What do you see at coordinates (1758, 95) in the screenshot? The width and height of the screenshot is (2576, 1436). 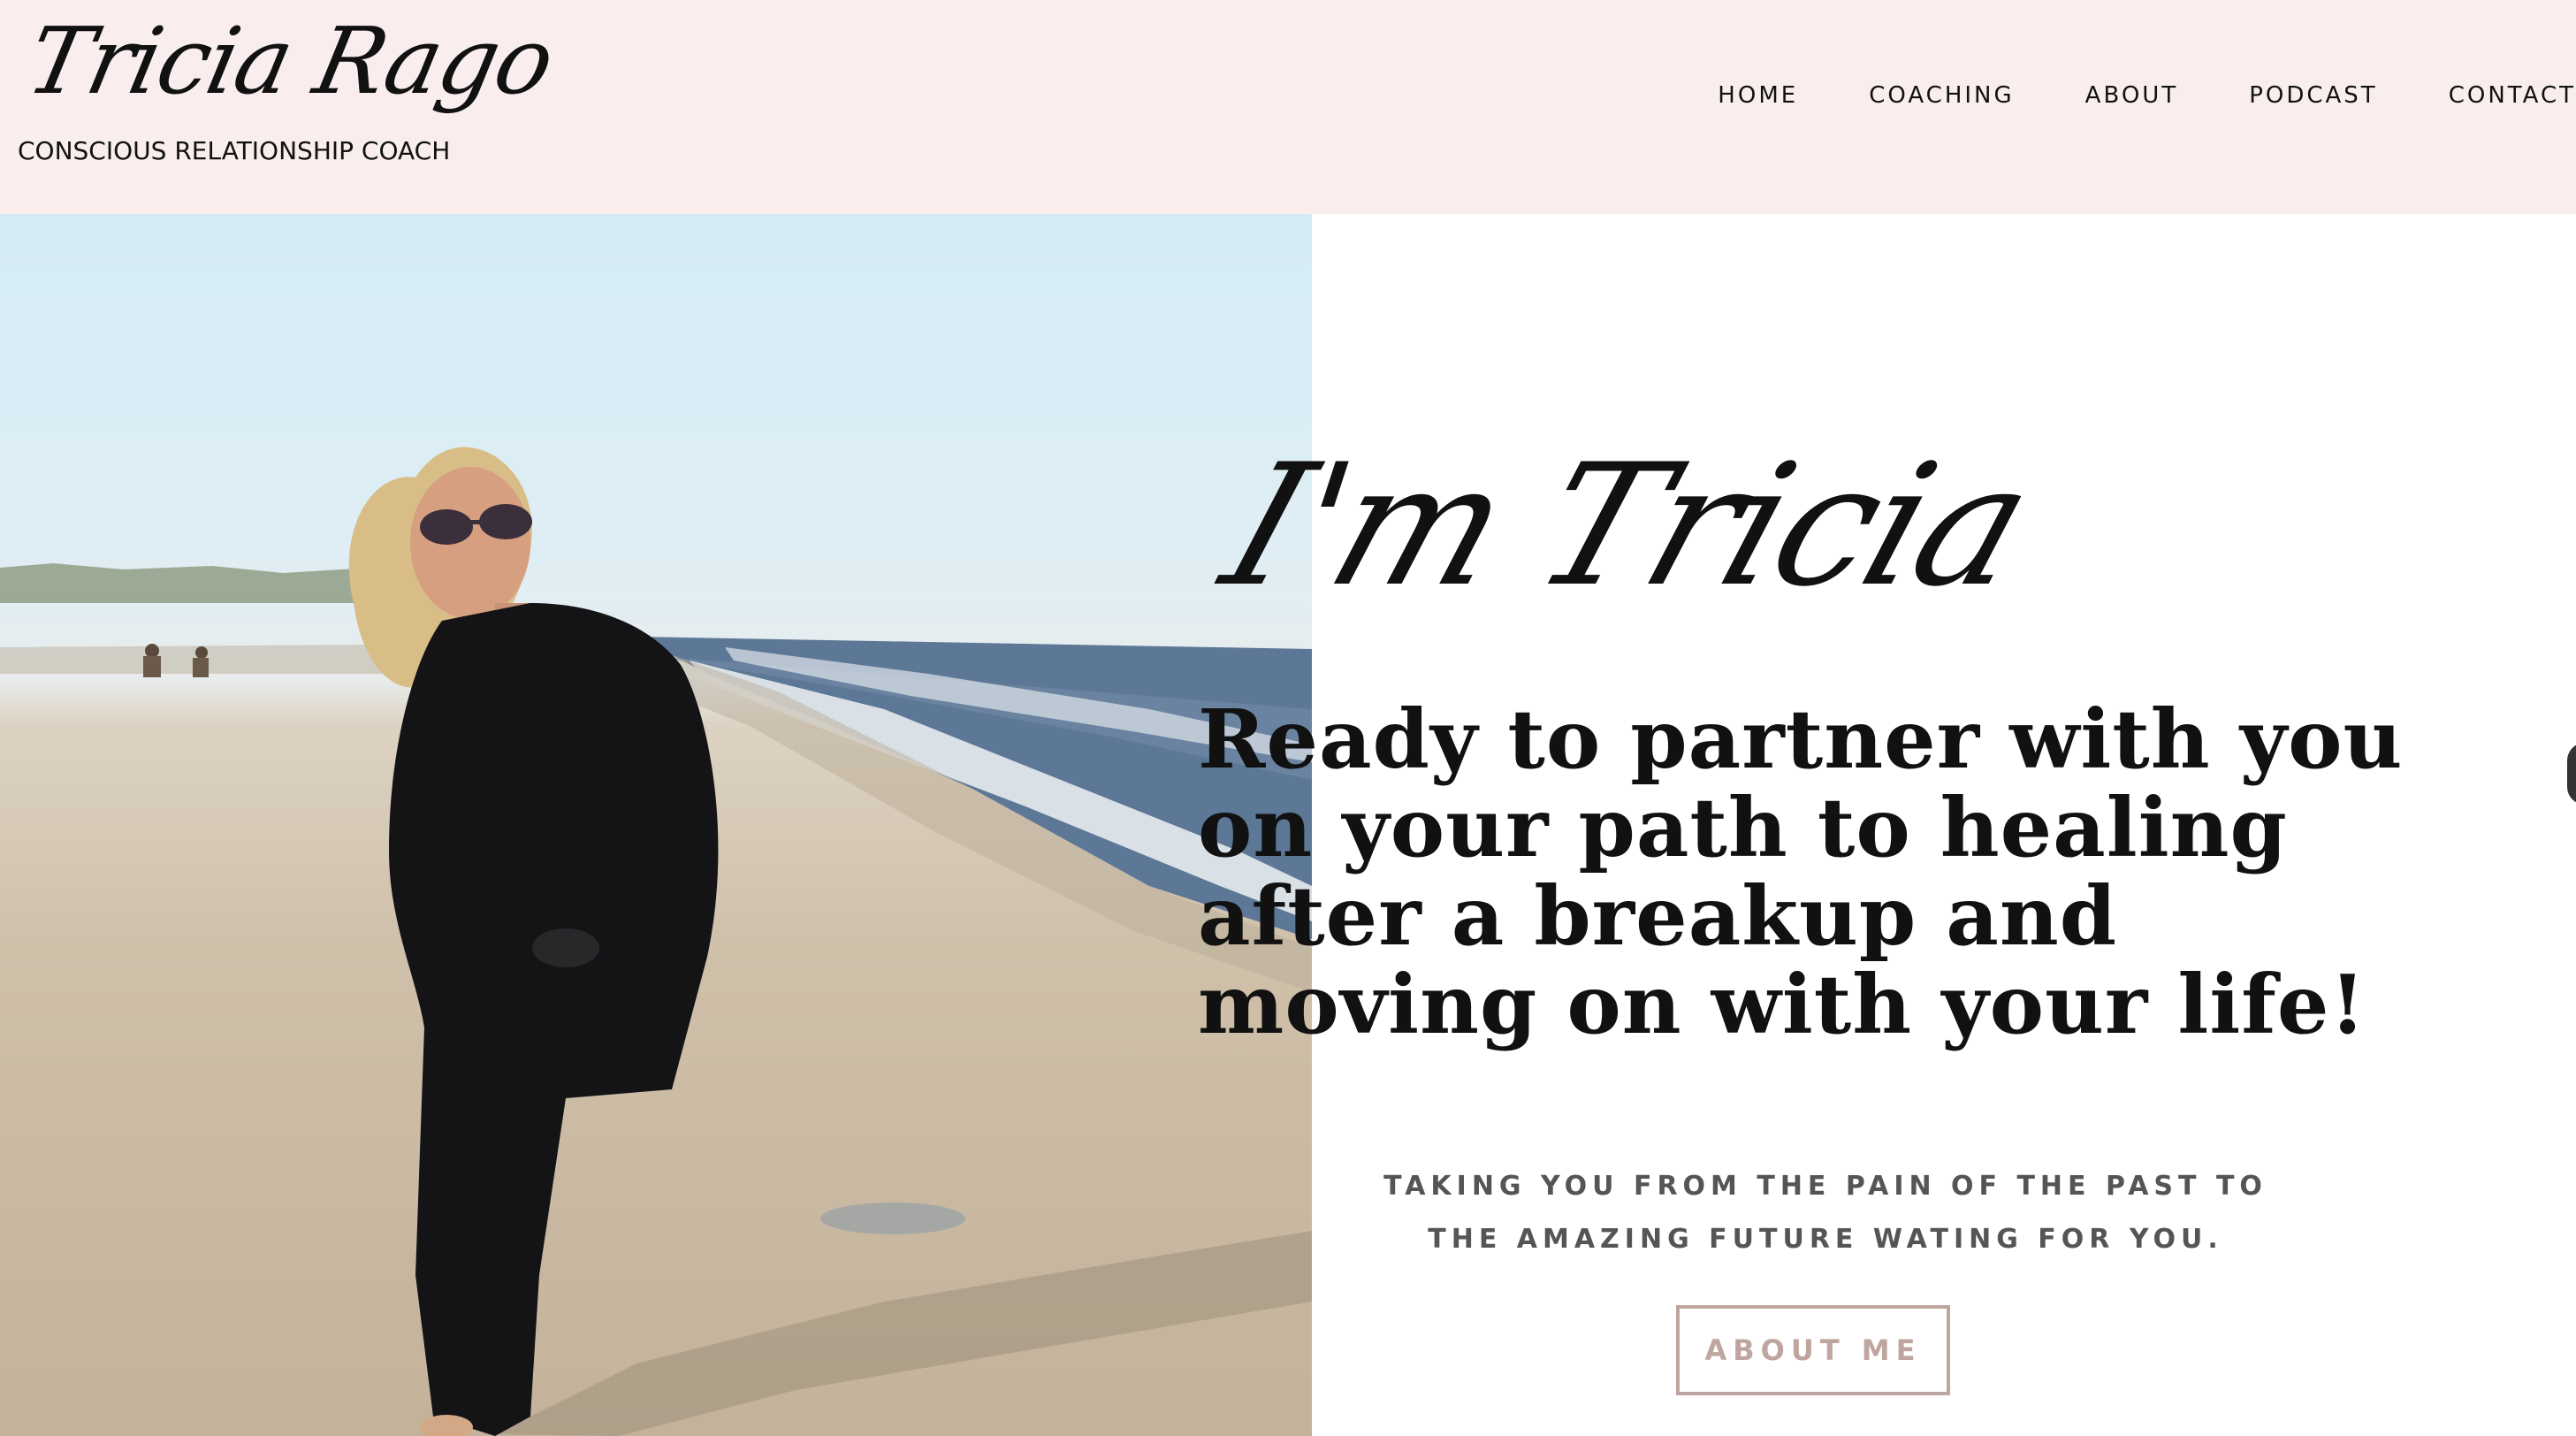 I see `nav-home: HOME` at bounding box center [1758, 95].